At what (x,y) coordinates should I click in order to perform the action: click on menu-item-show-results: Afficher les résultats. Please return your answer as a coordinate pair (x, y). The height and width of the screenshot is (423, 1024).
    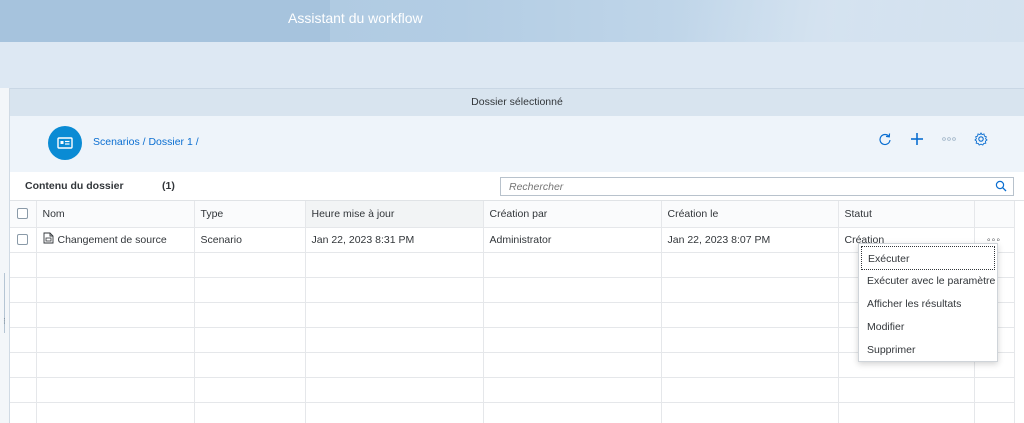
    Looking at the image, I should click on (928, 304).